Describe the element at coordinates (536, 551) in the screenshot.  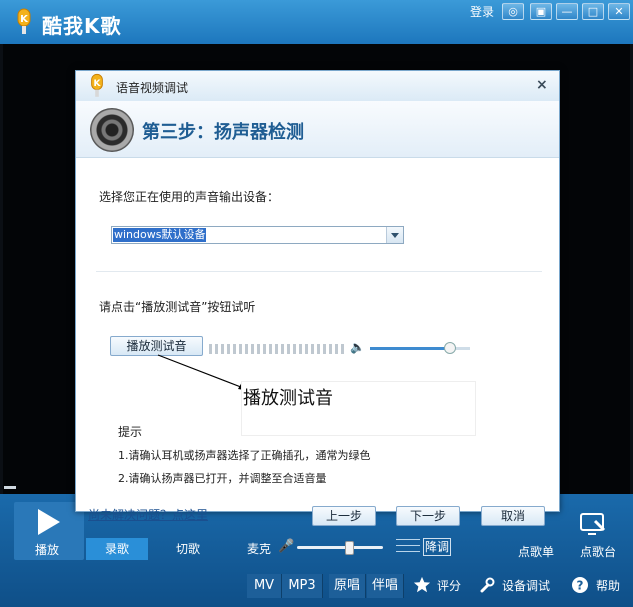
I see `song-list-button: 点歌单` at that location.